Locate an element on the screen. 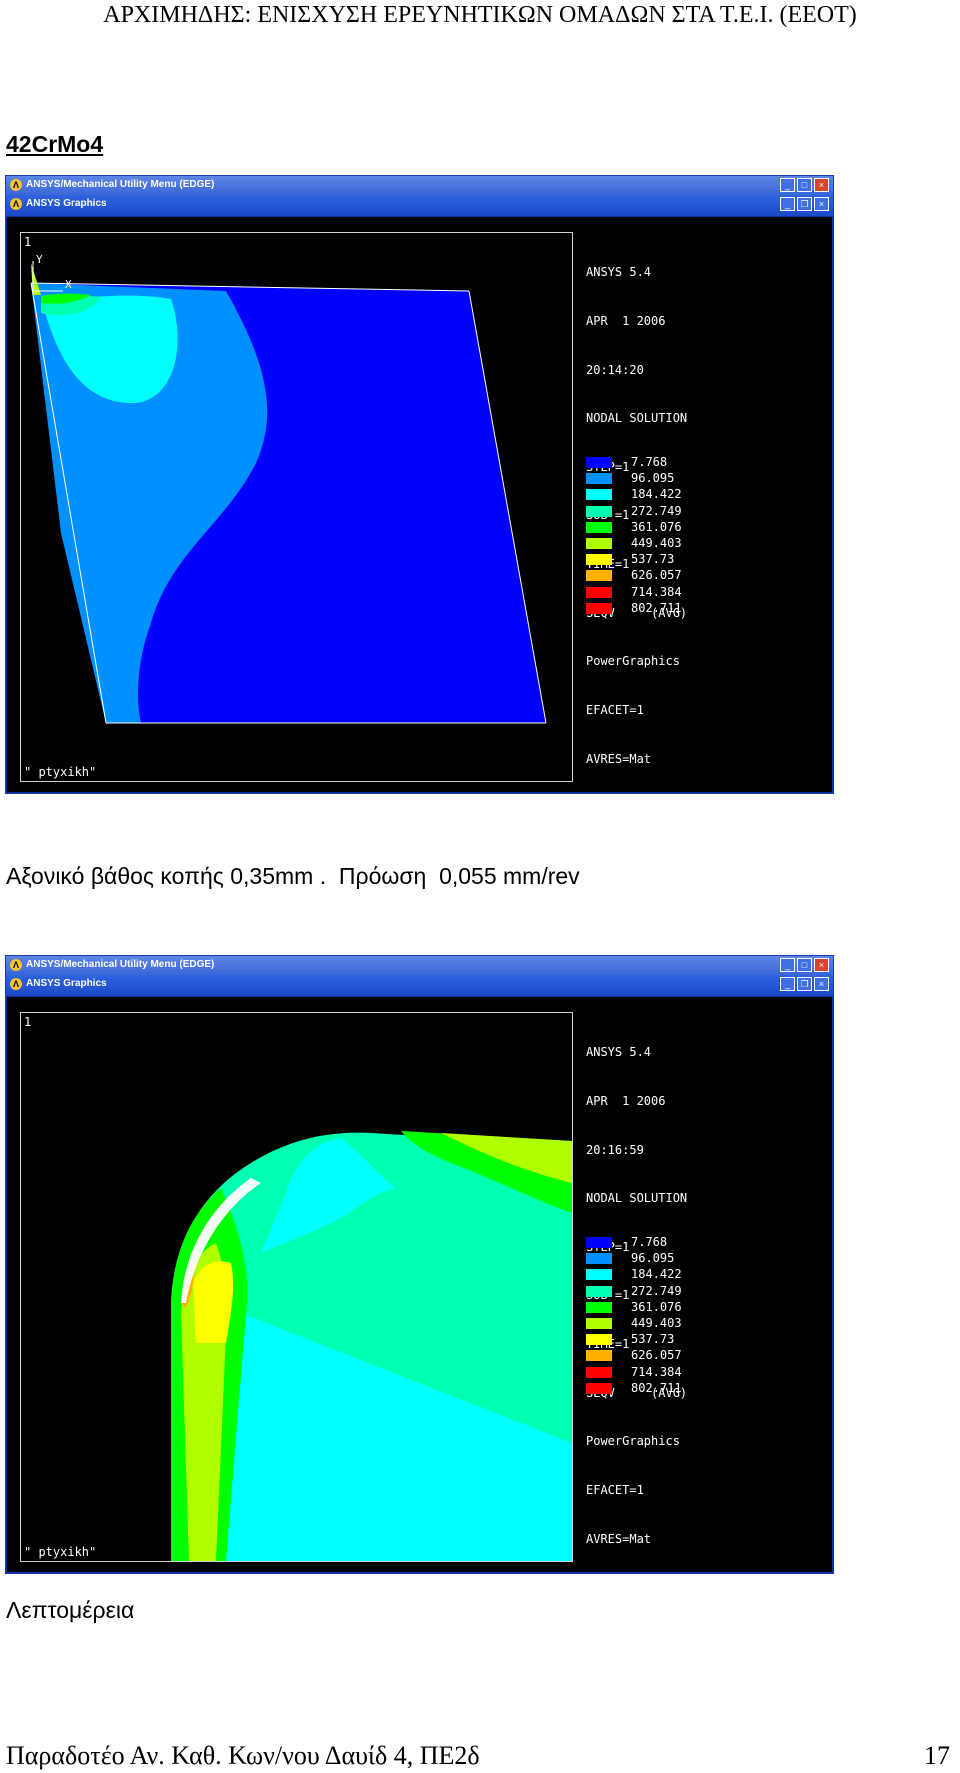 This screenshot has width=960, height=1773. caption-detail: Λεπτομέρεια is located at coordinates (70, 1610).